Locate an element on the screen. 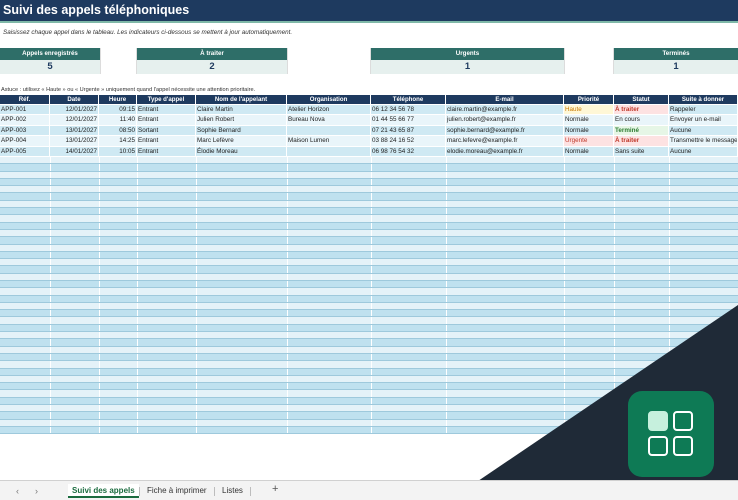 This screenshot has height=500, width=738. cell-organisation: Atelier Horizon is located at coordinates (329, 110).